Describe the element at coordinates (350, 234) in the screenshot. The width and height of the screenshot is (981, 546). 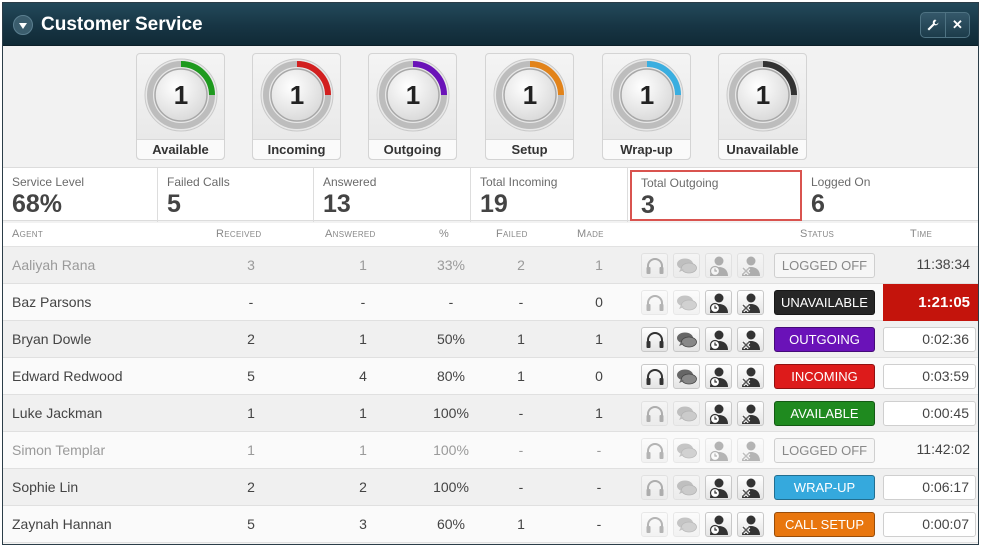
I see `col-answered: Answered` at that location.